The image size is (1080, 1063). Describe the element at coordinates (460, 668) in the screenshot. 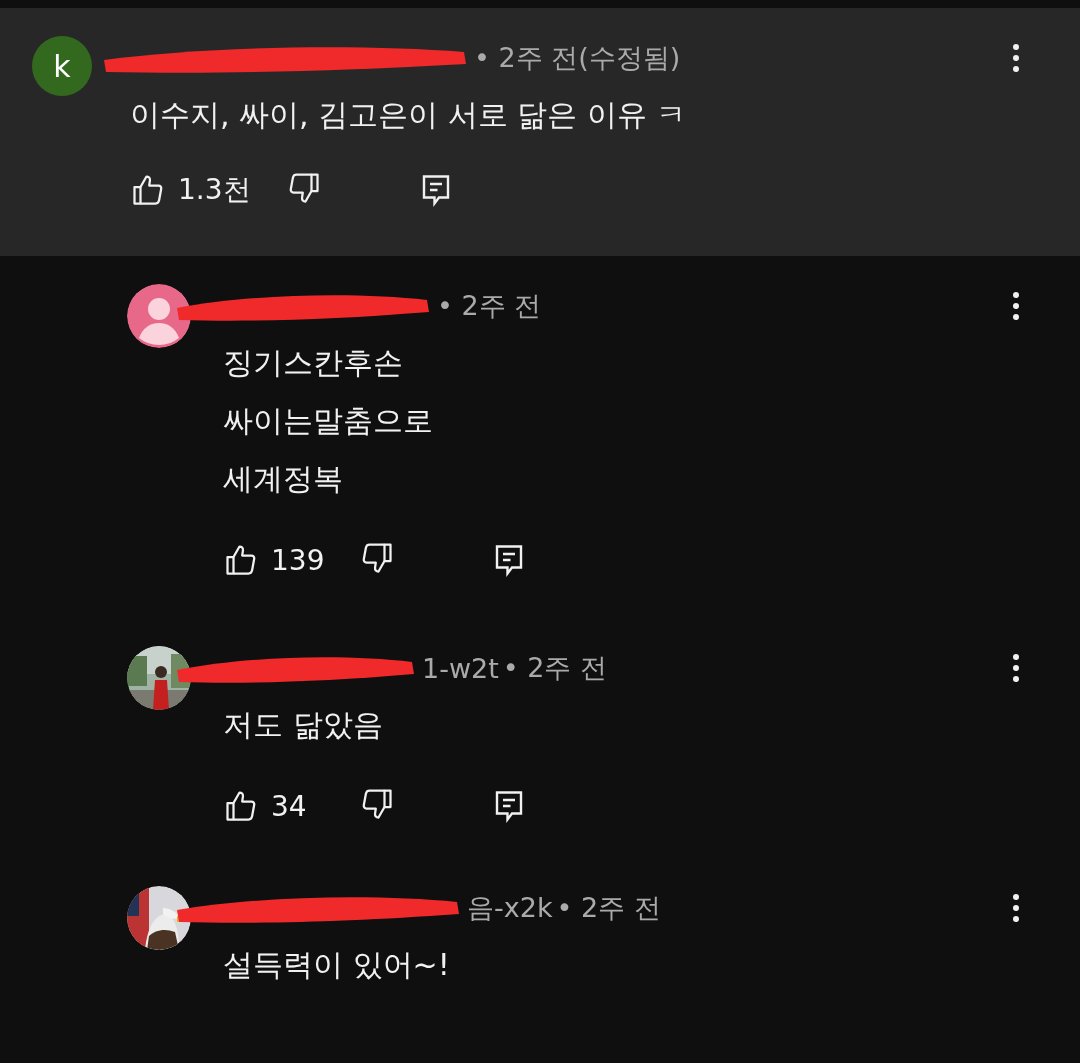

I see `author-name: 1-w2t` at that location.